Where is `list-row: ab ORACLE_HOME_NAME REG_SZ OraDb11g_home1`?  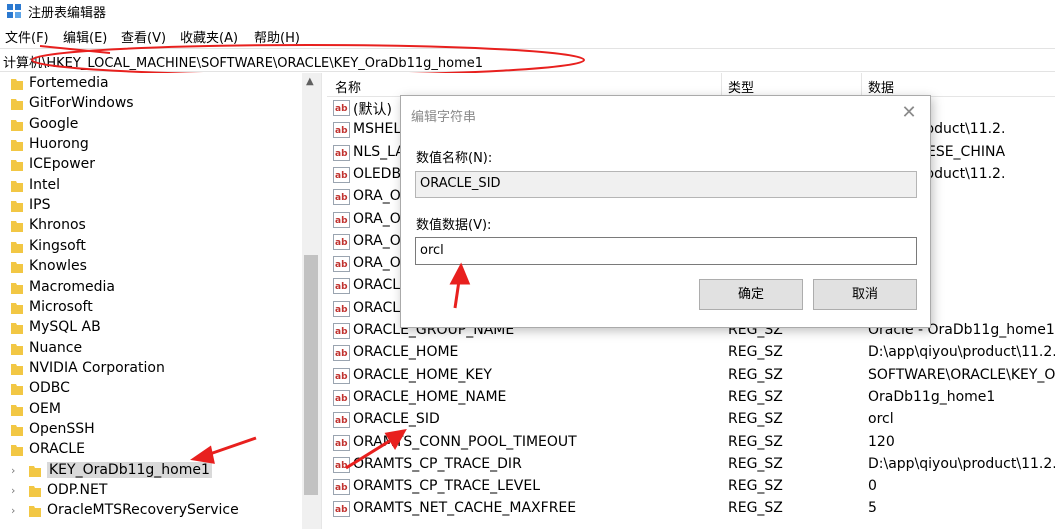 list-row: ab ORACLE_HOME_NAME REG_SZ OraDb11g_home1 is located at coordinates (691, 398).